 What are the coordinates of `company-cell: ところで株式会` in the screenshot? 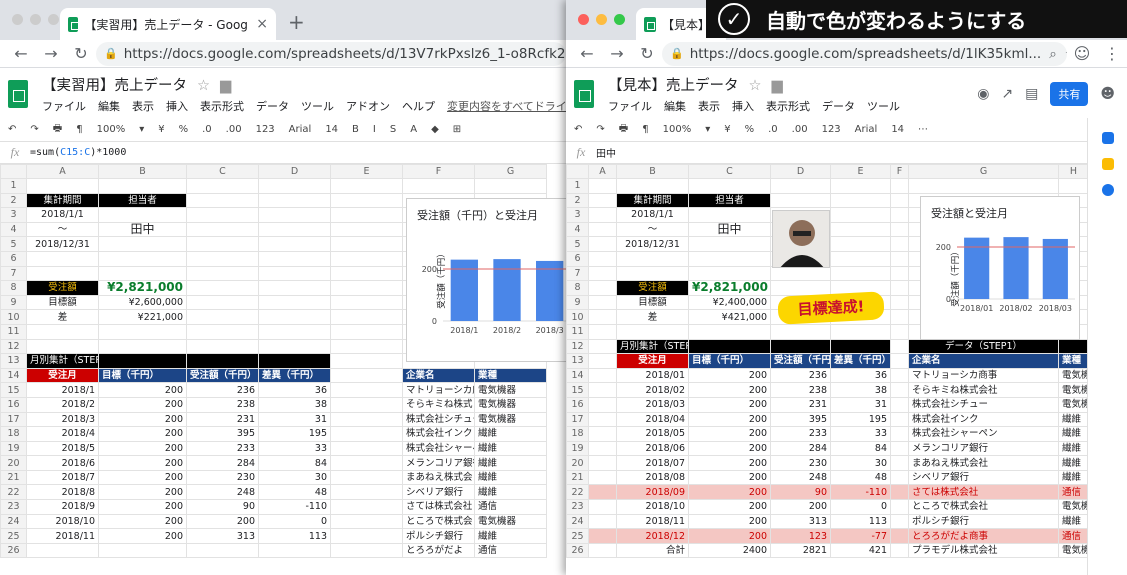 It's located at (438, 521).